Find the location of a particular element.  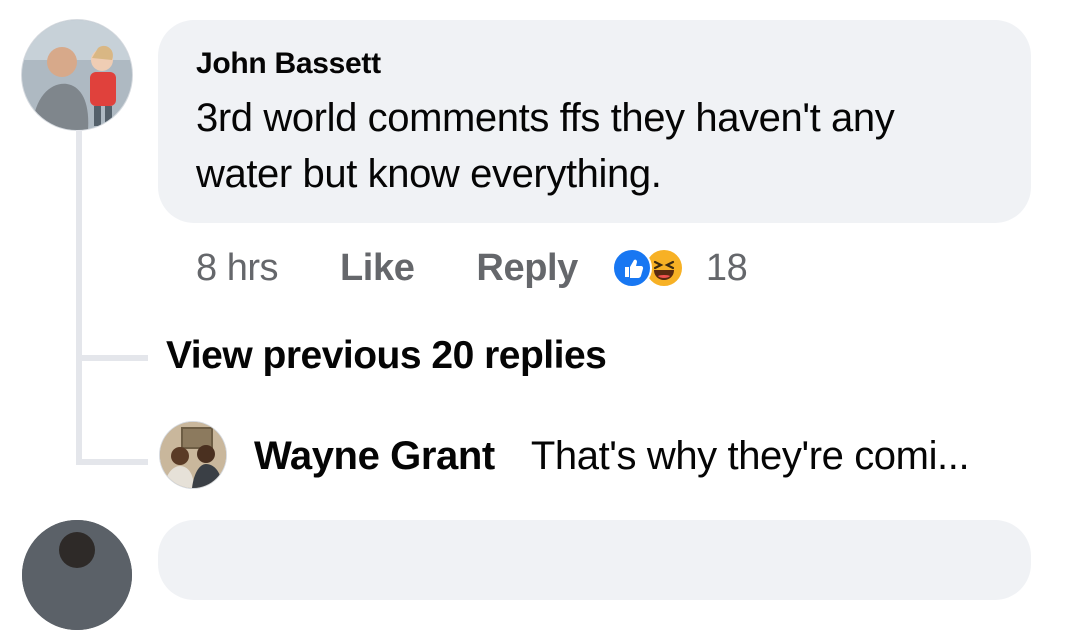

reply-author: Wayne Grant is located at coordinates (374, 456).